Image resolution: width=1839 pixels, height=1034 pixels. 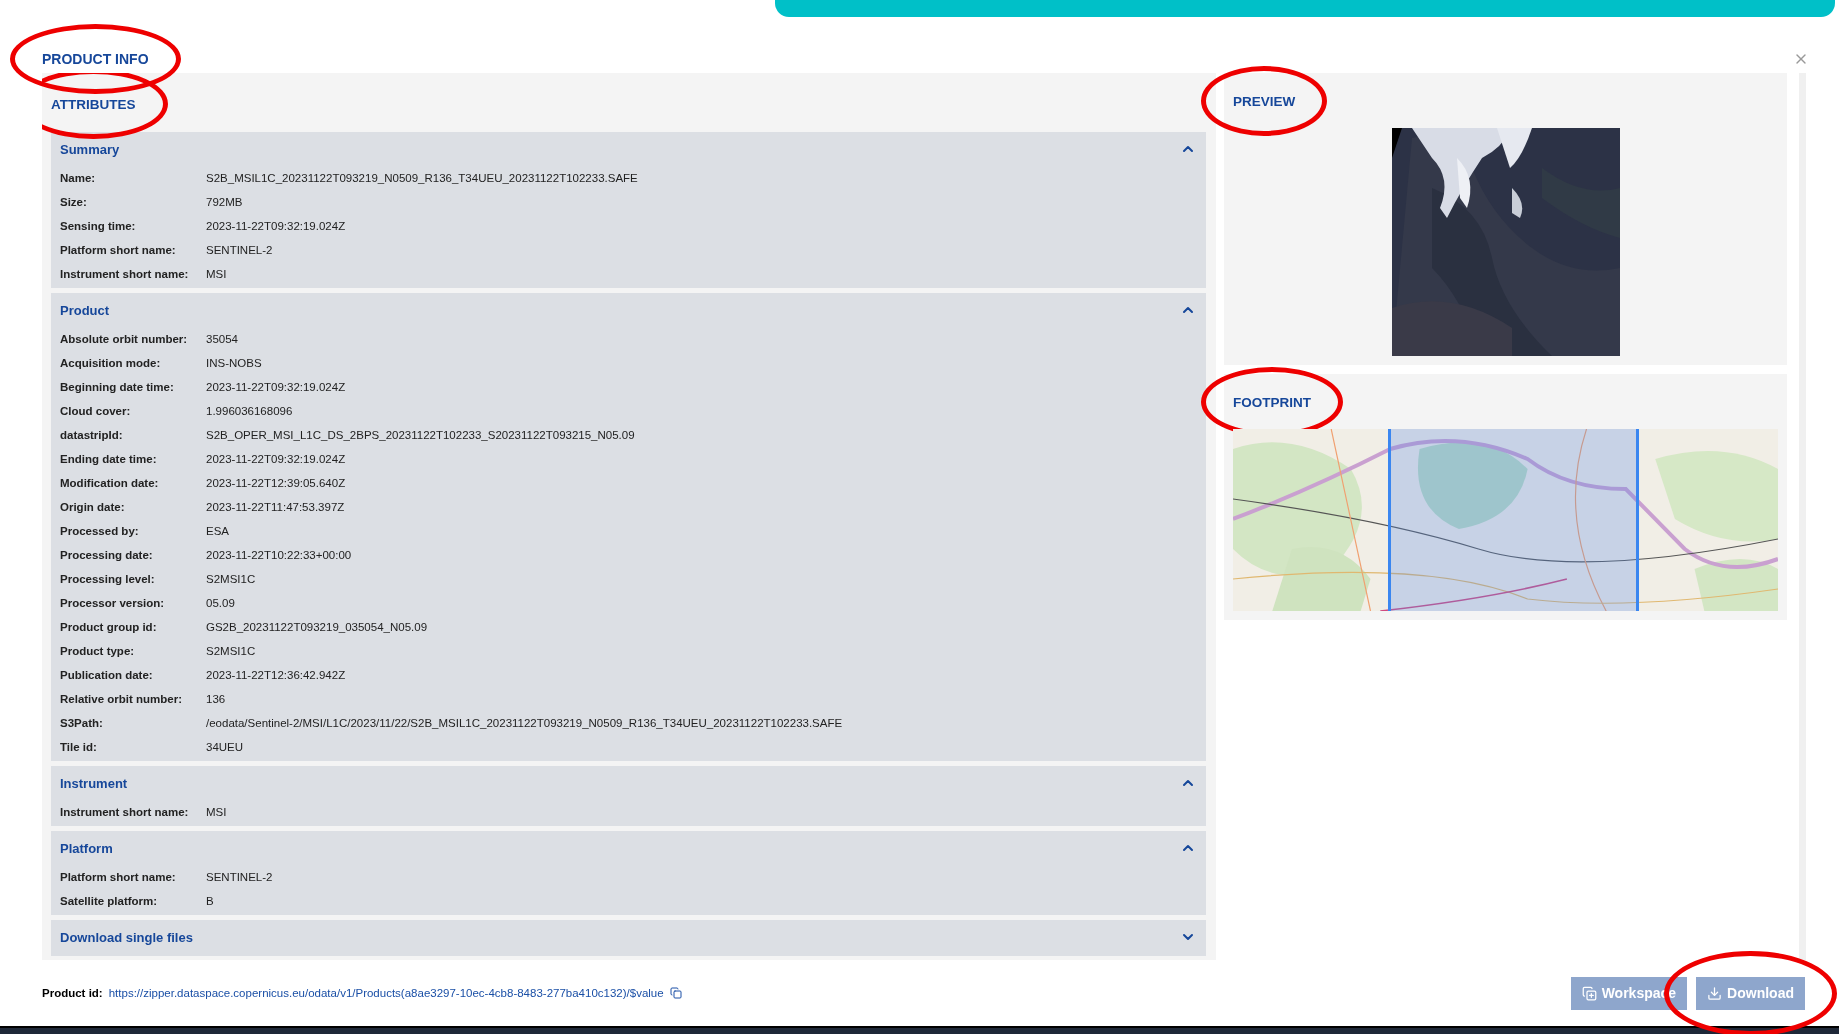 What do you see at coordinates (1715, 993) in the screenshot?
I see `download-icon` at bounding box center [1715, 993].